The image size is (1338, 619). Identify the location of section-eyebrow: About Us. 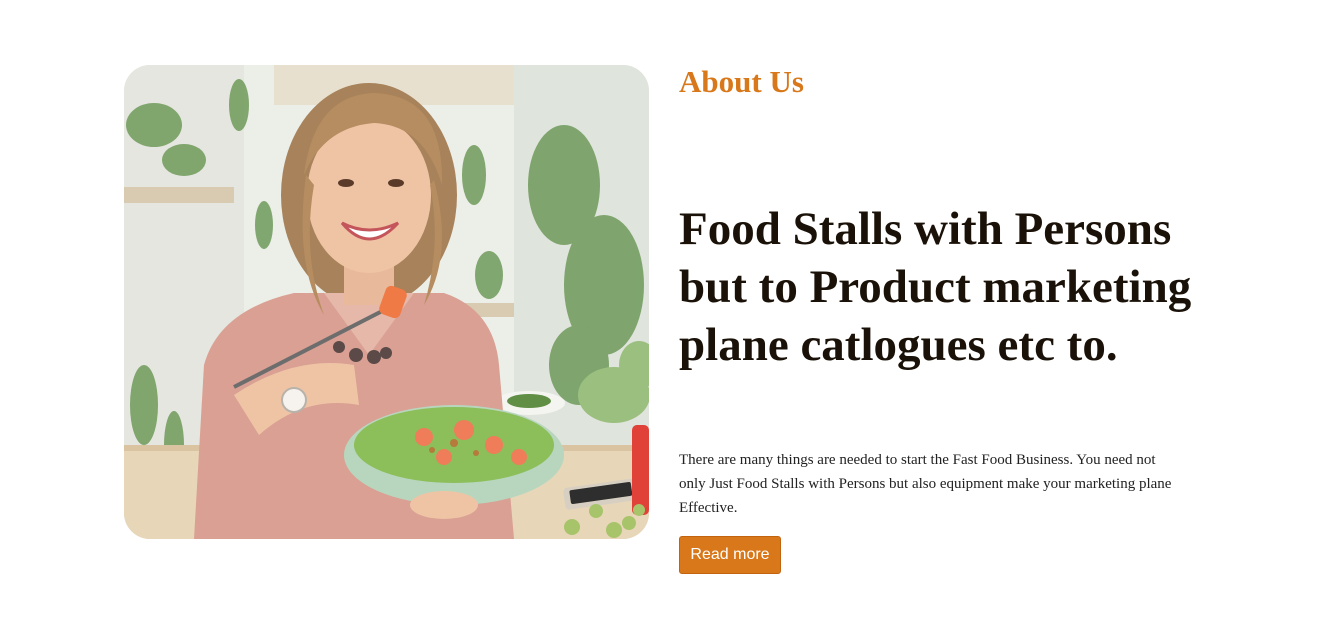
(741, 81).